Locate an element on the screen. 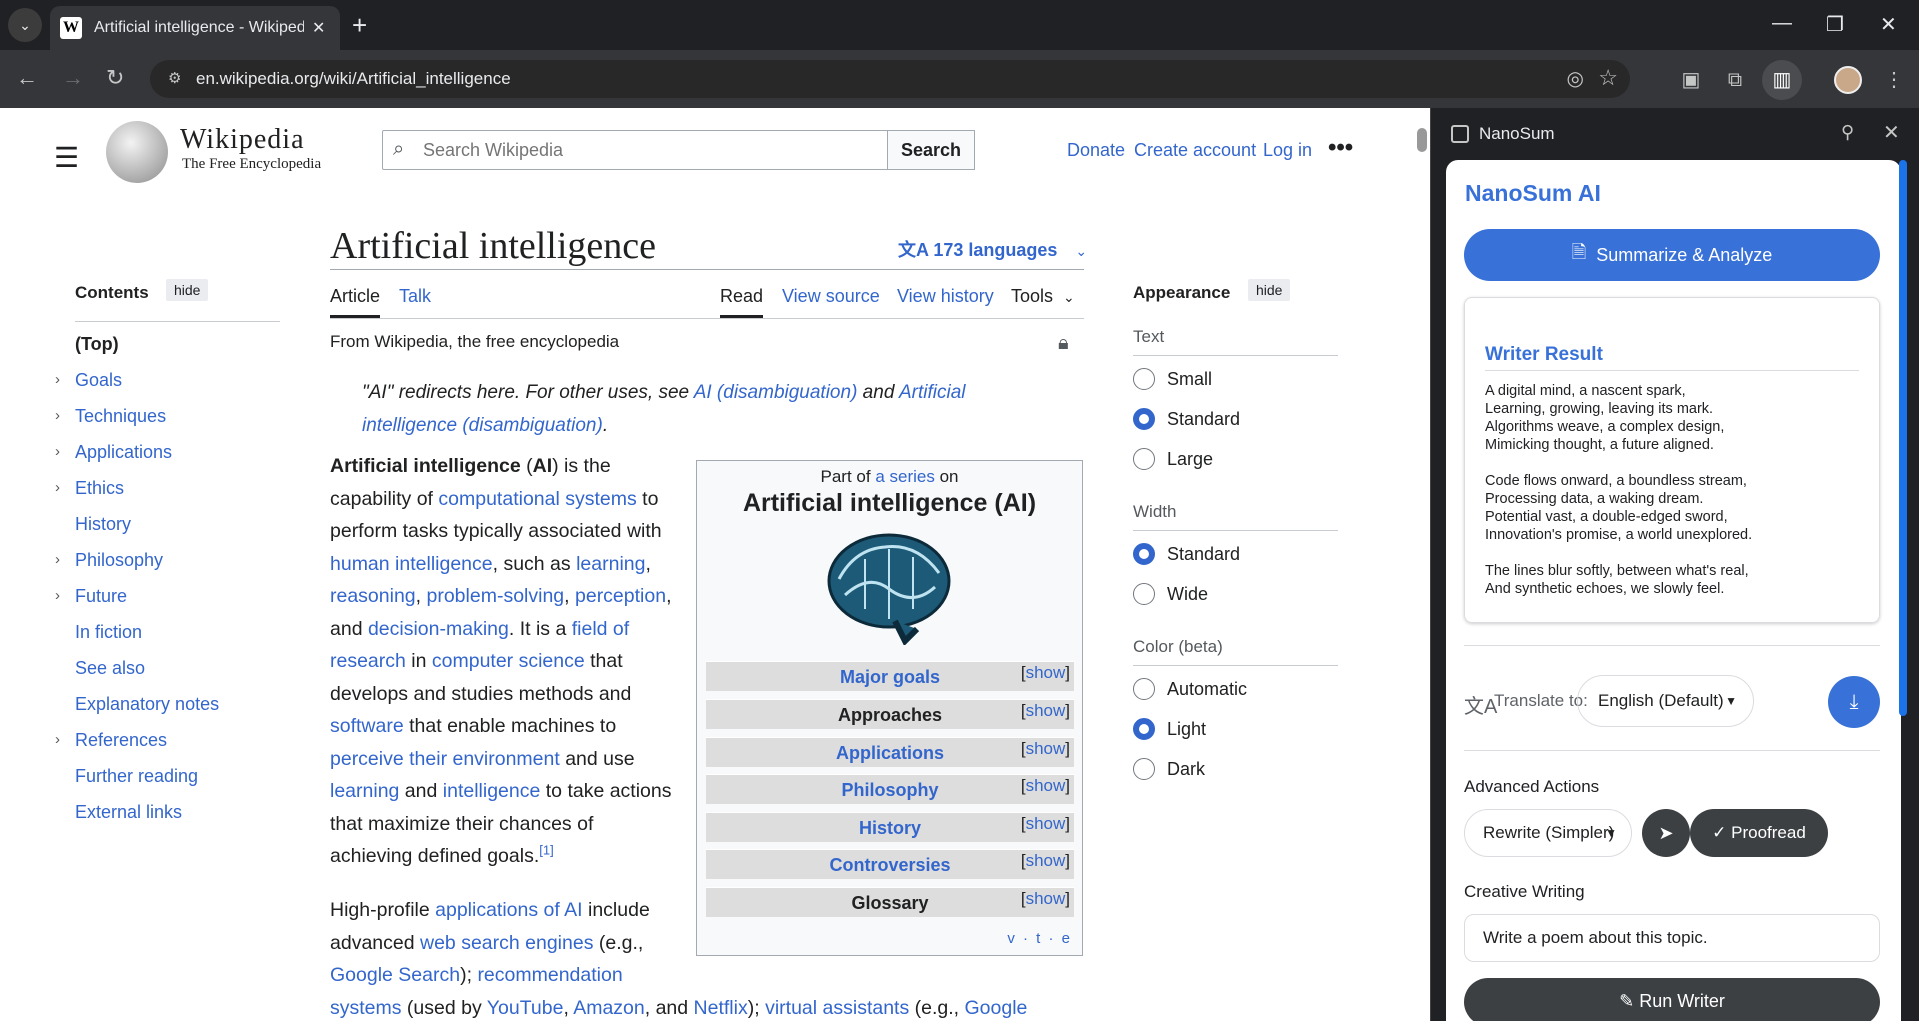  article-link: virtual assistants is located at coordinates (837, 1008).